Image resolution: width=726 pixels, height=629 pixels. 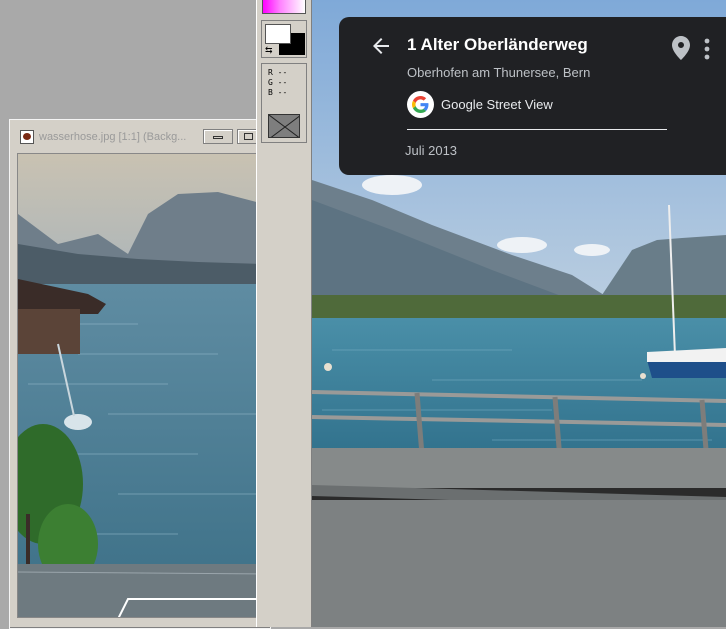 What do you see at coordinates (218, 136) in the screenshot?
I see `minimize-button` at bounding box center [218, 136].